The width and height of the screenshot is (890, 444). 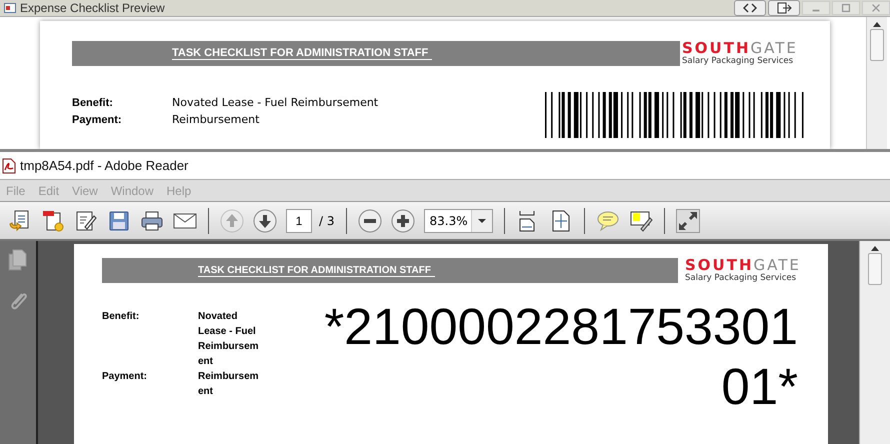 What do you see at coordinates (608, 220) in the screenshot?
I see `comment-icon` at bounding box center [608, 220].